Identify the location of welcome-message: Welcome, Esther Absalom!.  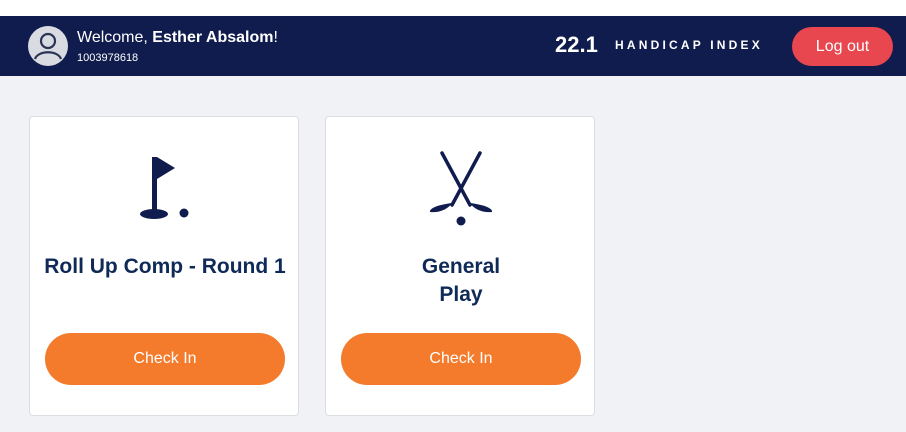
(177, 38).